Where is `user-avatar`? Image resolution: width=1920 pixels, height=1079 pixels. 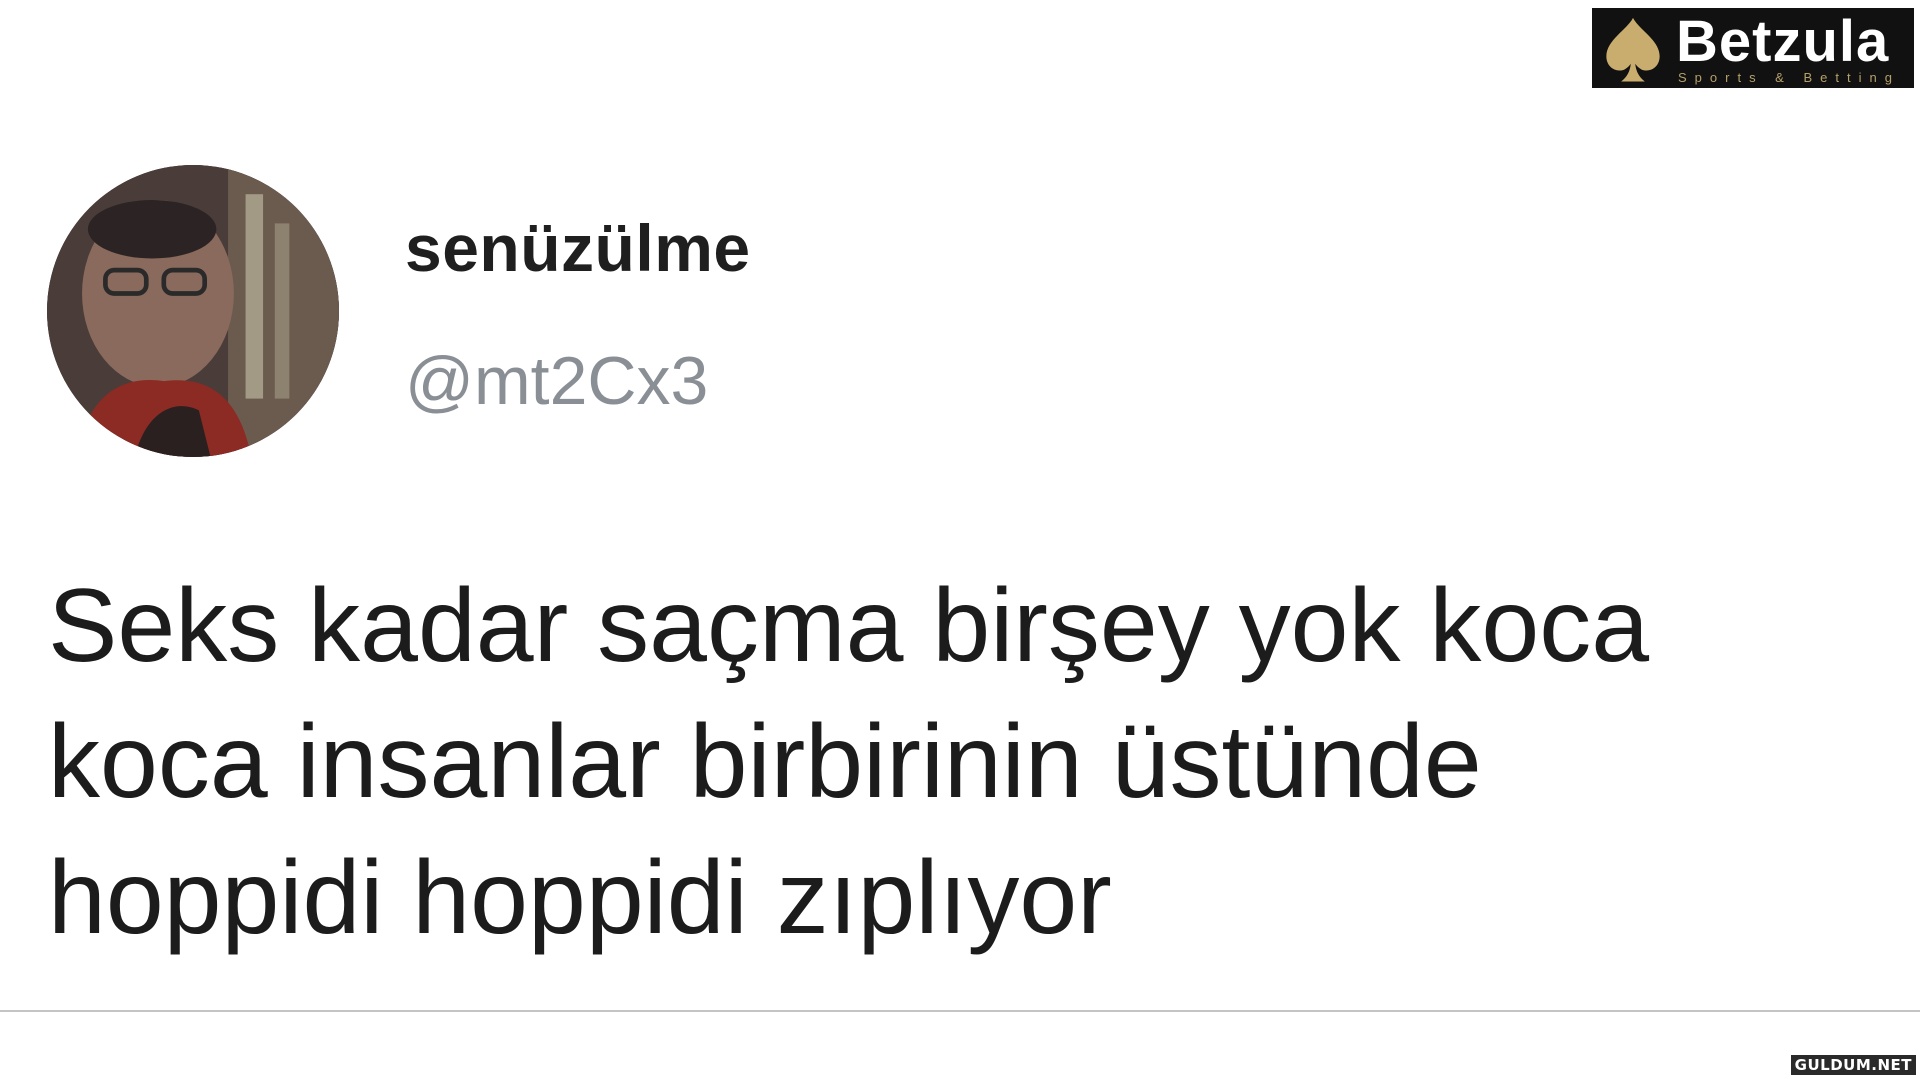
user-avatar is located at coordinates (193, 311).